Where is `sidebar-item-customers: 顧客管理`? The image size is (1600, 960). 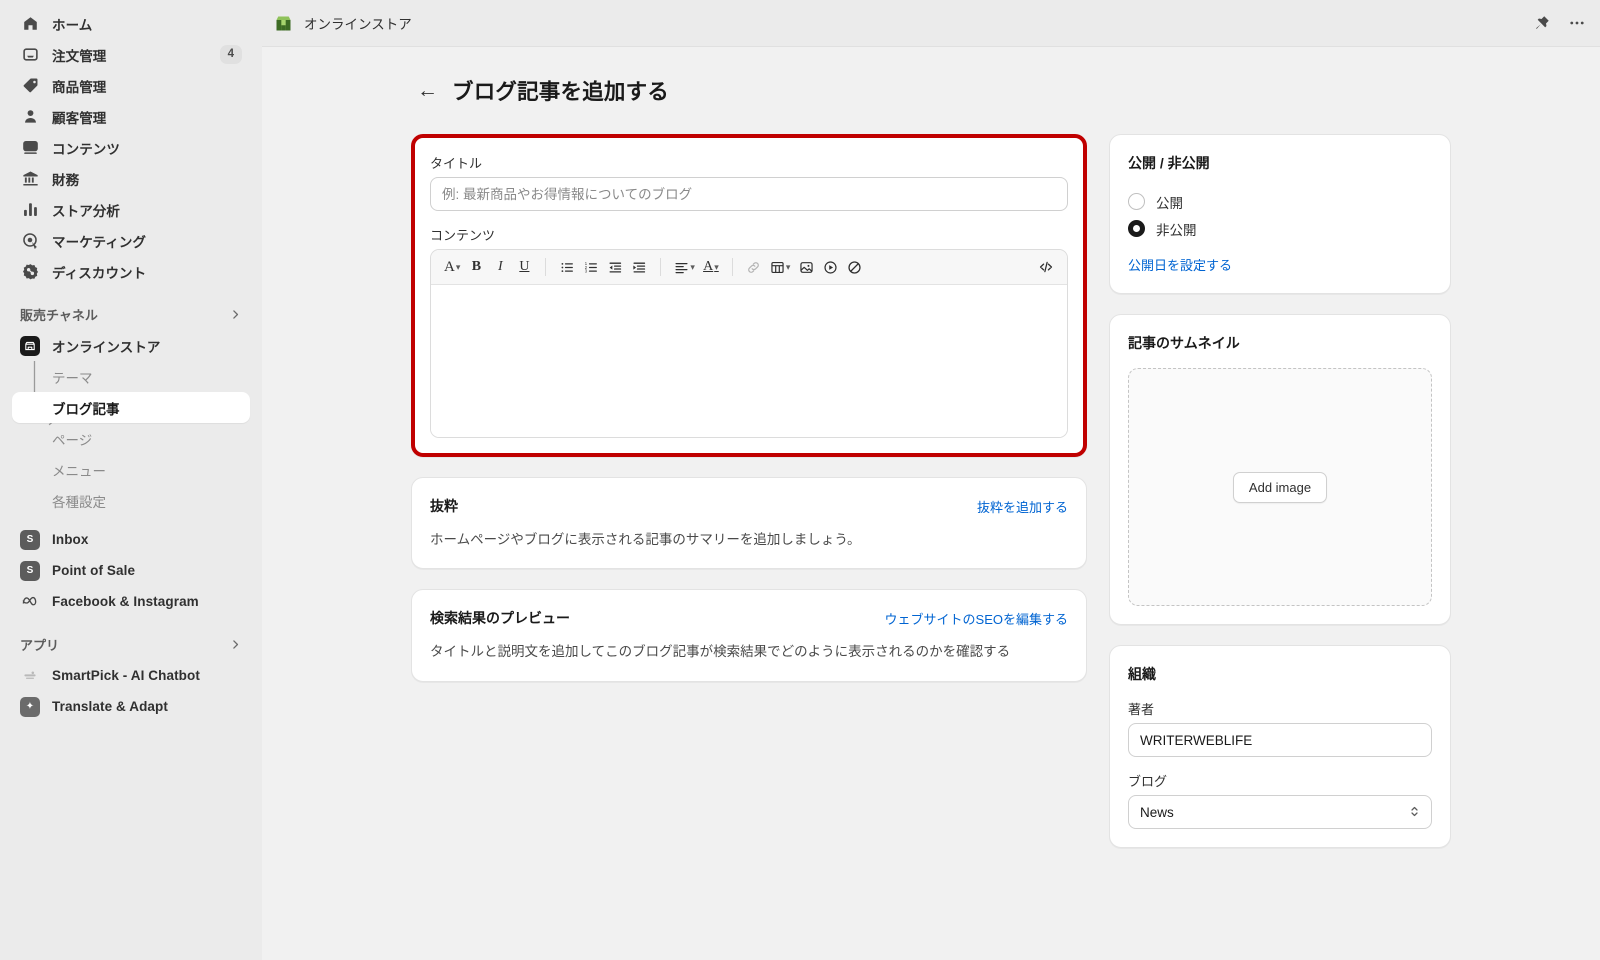
sidebar-item-customers: 顧客管理 is located at coordinates (131, 116).